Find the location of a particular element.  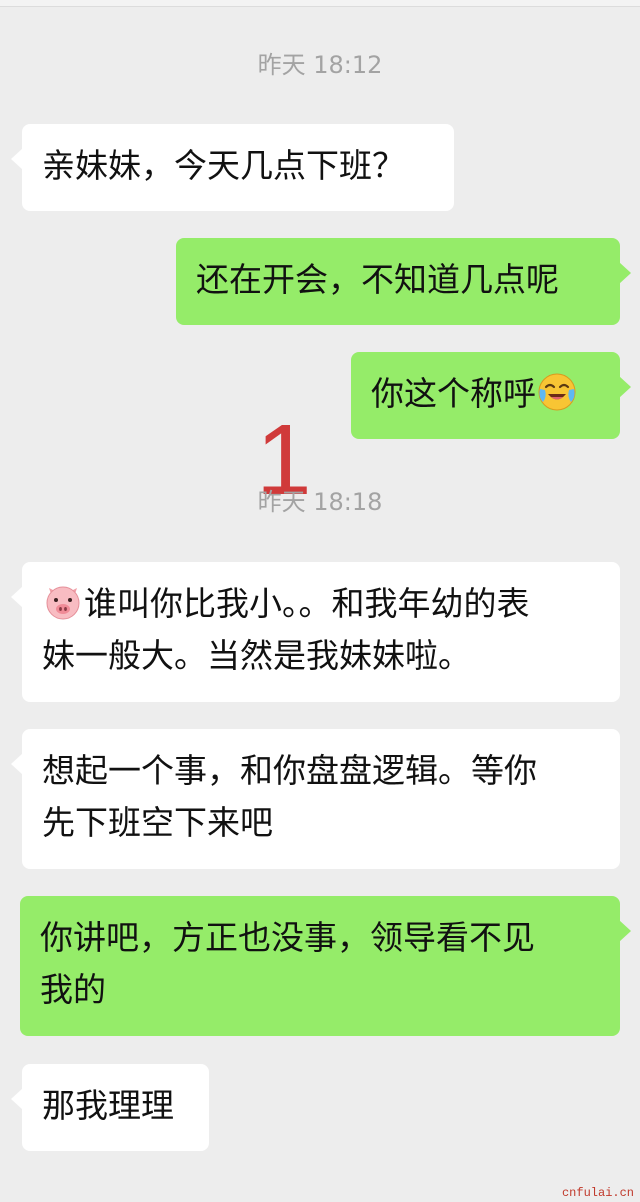

pig-face-emoji-icon is located at coordinates (63, 602).